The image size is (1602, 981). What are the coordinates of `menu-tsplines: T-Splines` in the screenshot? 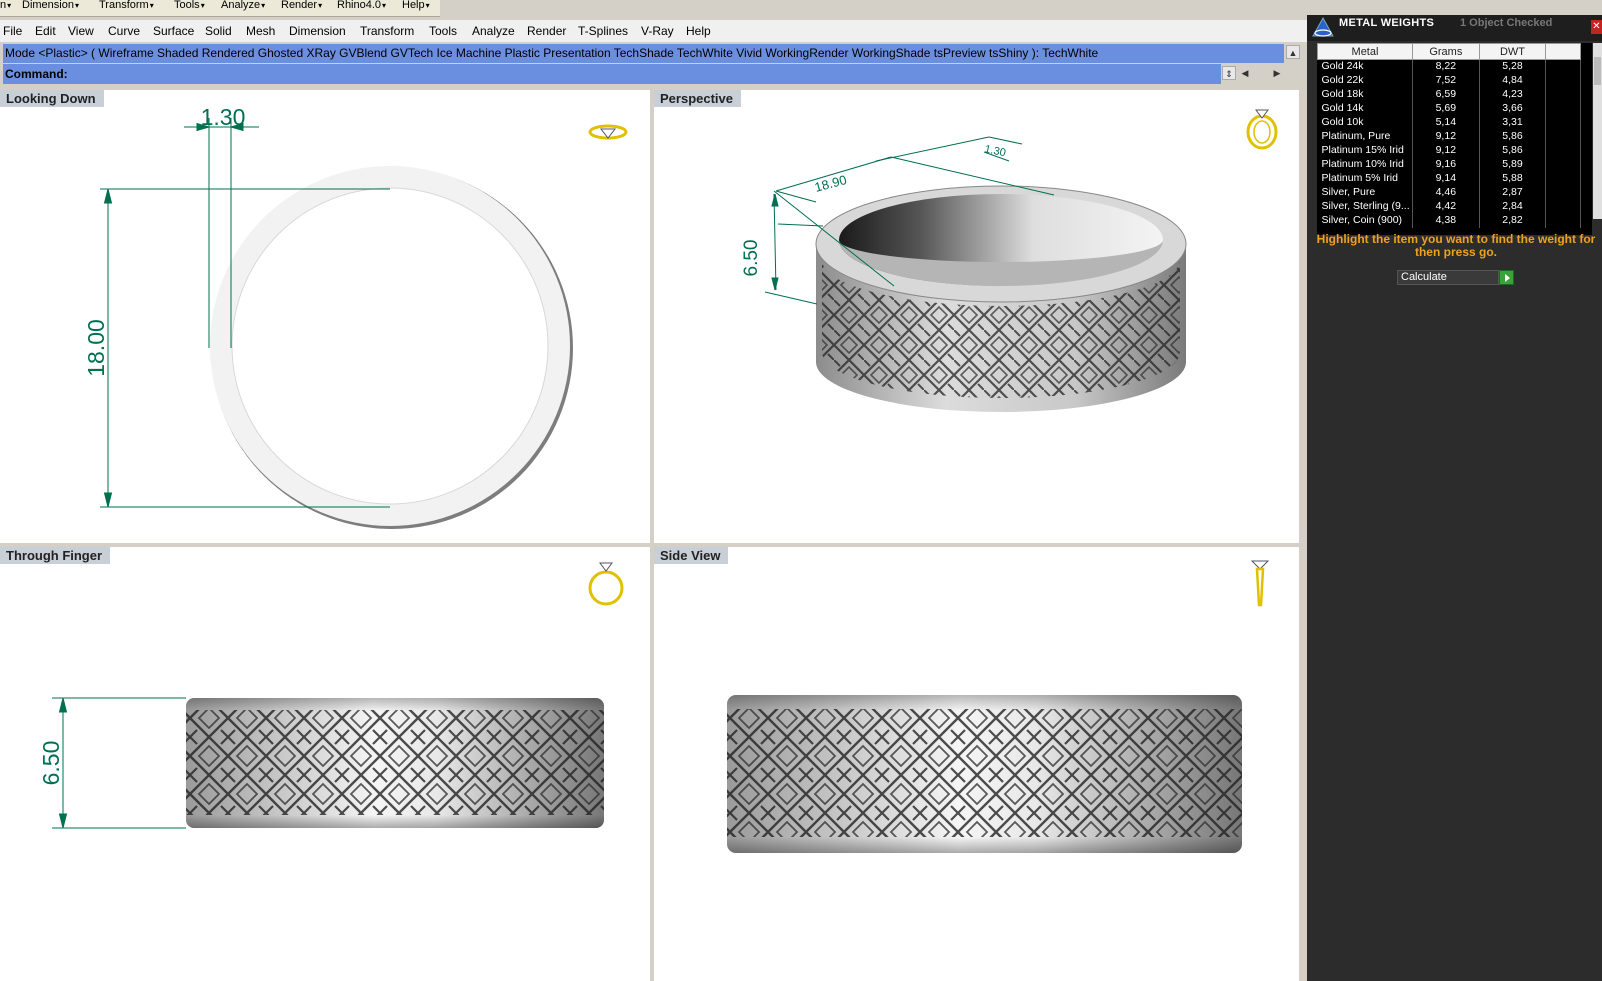 It's located at (603, 31).